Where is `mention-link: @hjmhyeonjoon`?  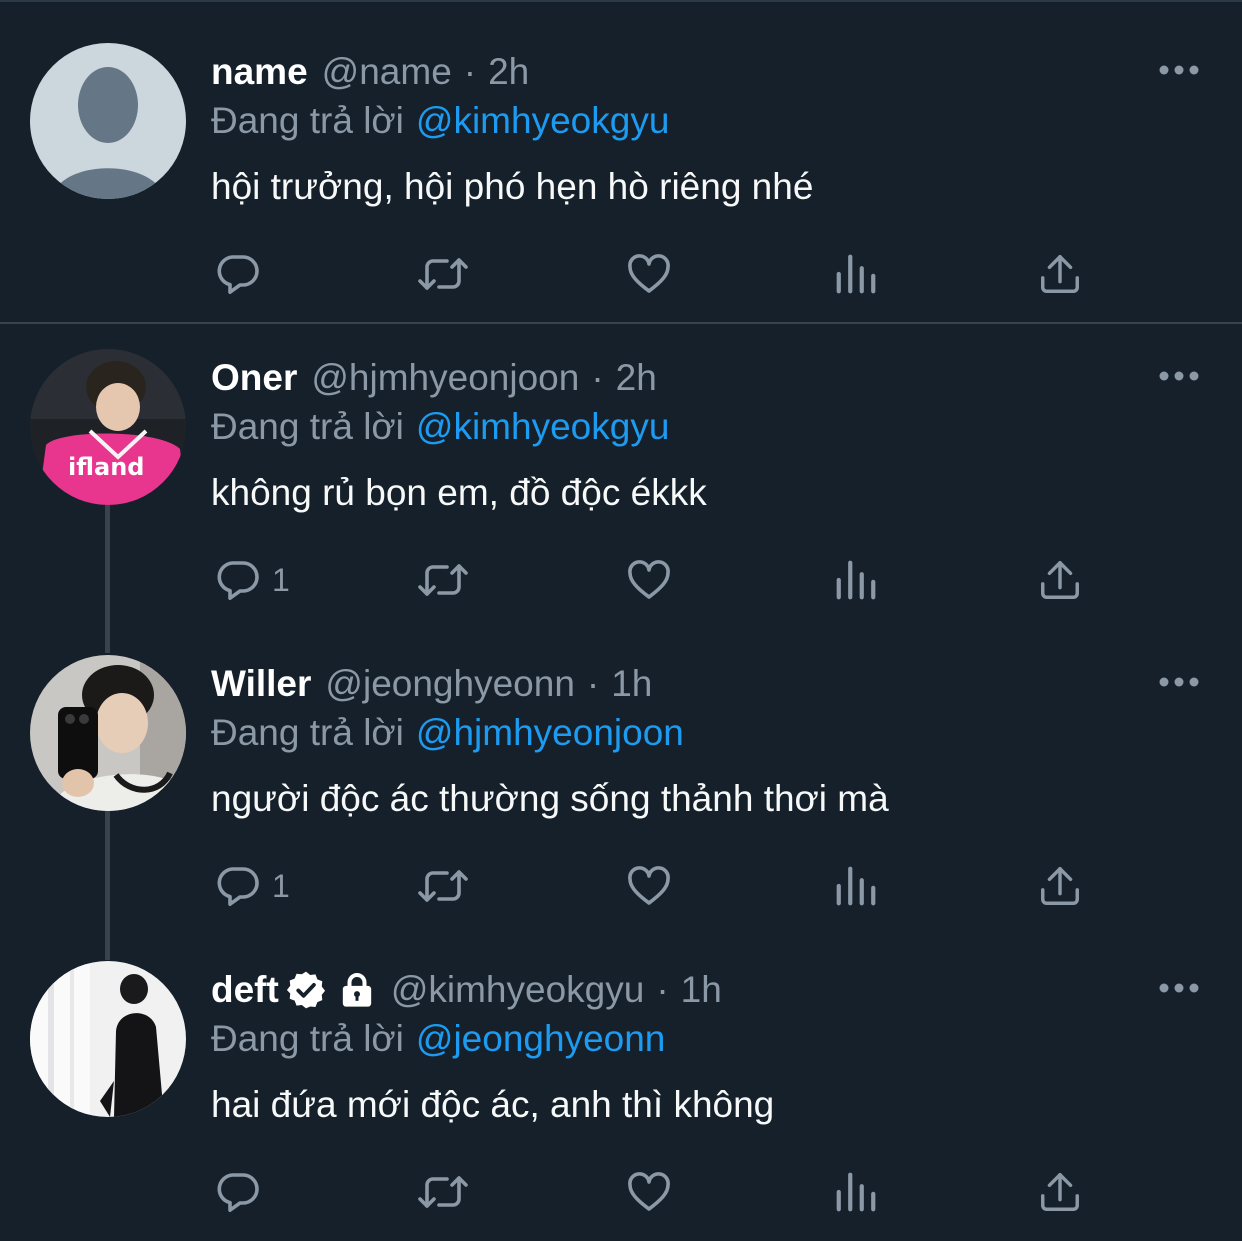 mention-link: @hjmhyeonjoon is located at coordinates (550, 732).